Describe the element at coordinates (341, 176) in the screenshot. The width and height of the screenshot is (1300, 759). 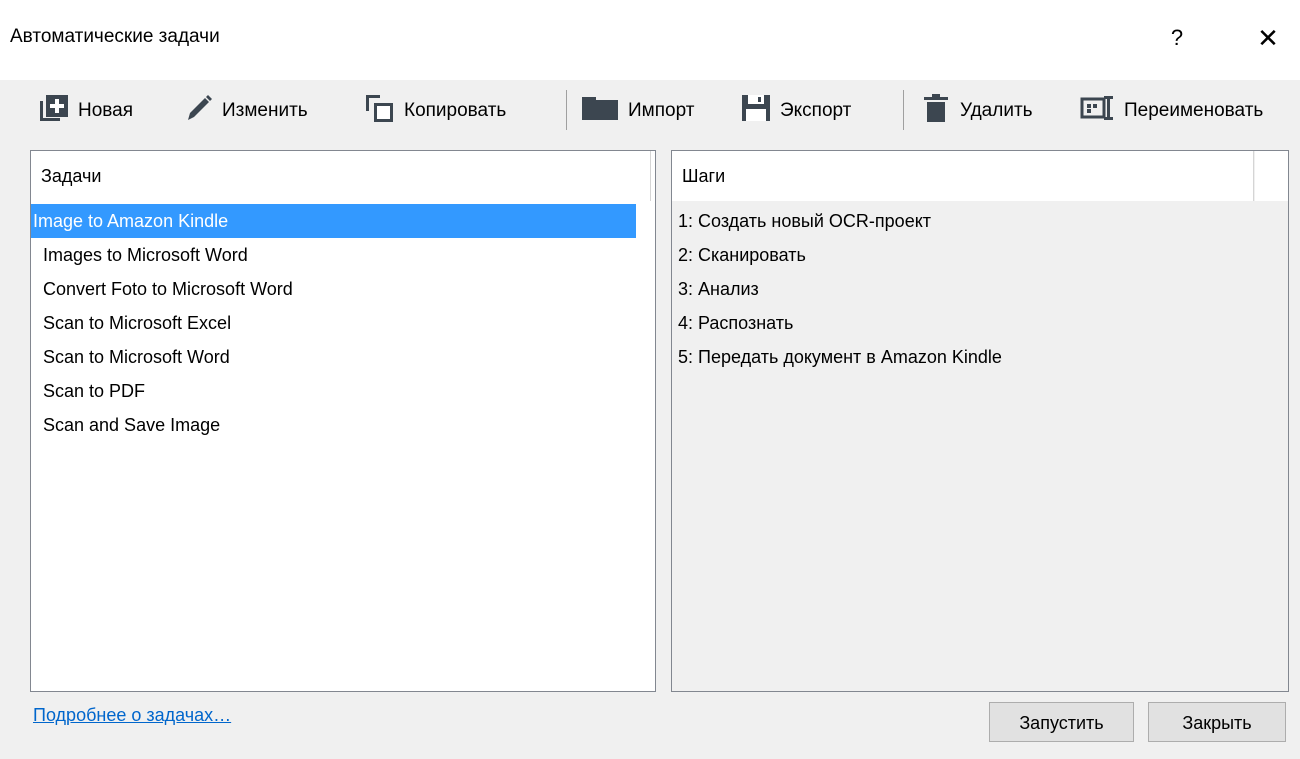
I see `tasks-column-header: Задачи` at that location.